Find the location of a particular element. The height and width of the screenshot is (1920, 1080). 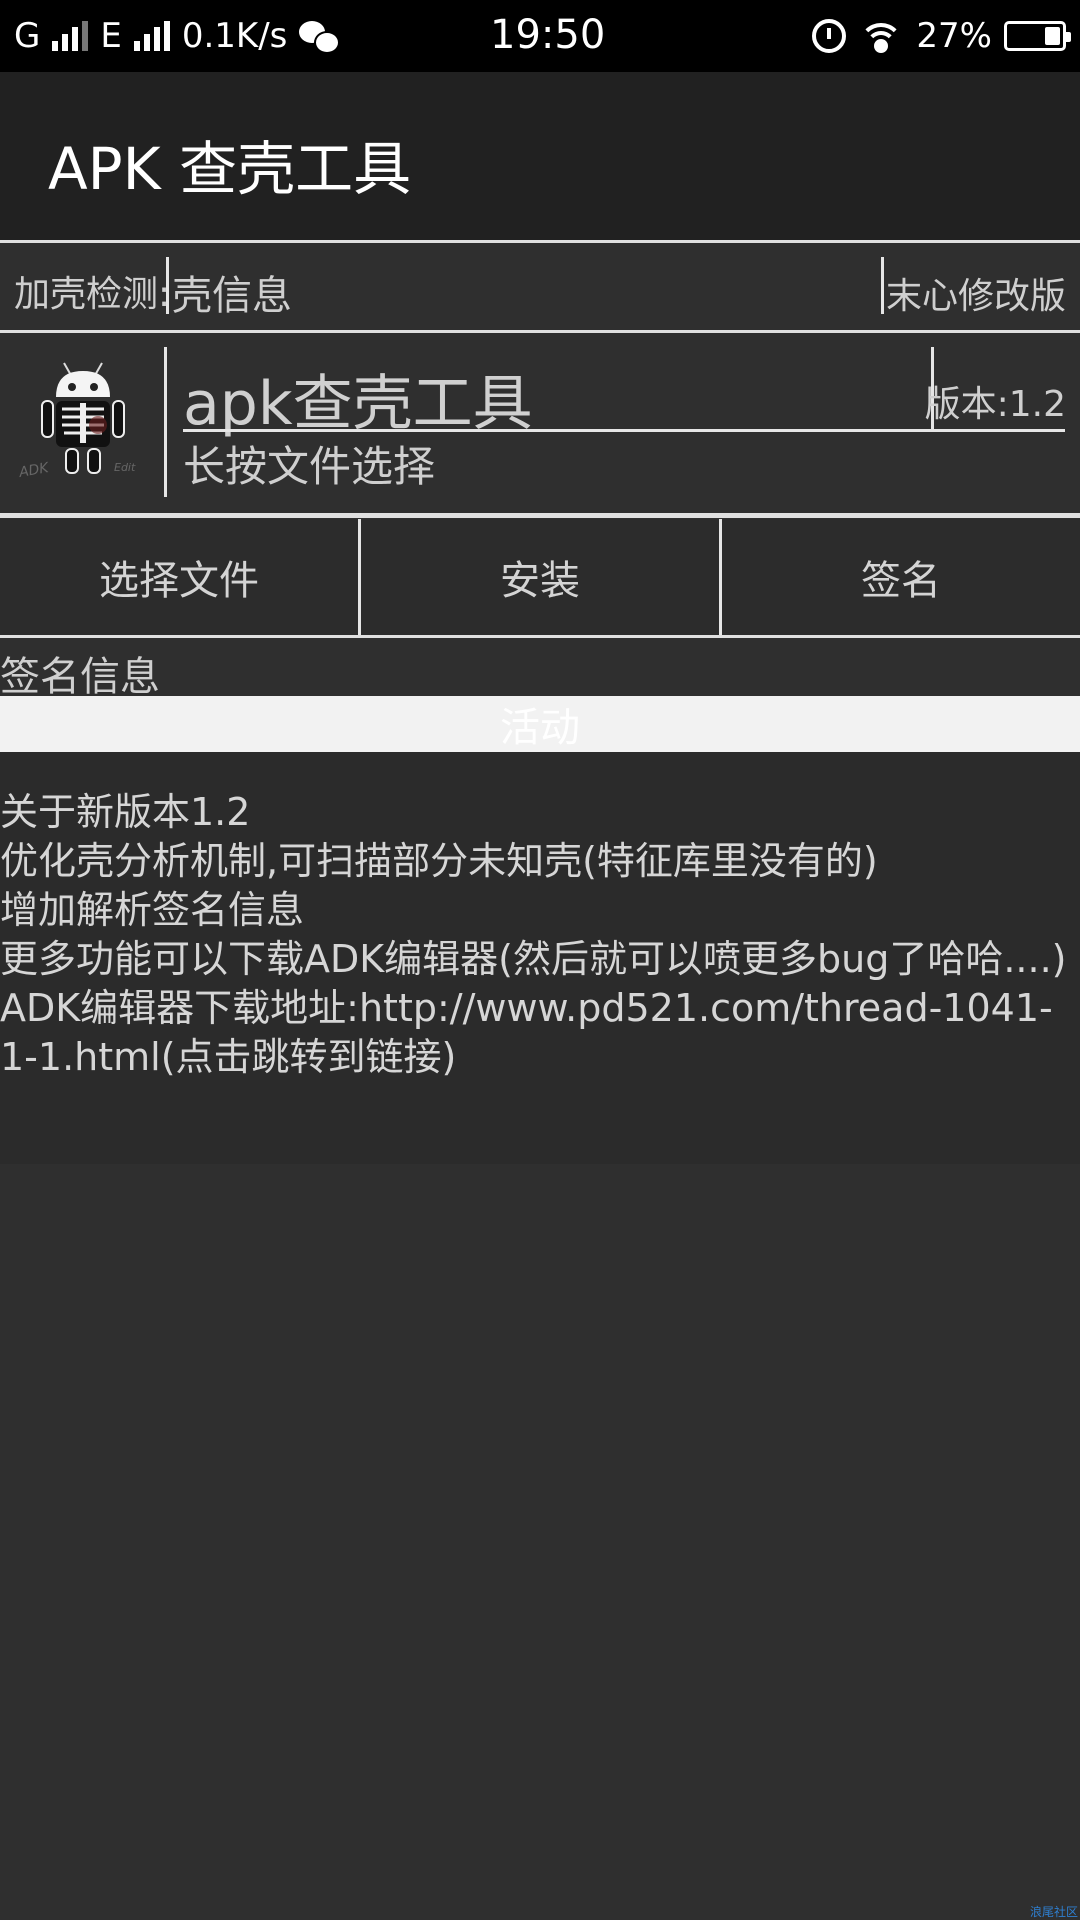

wechat-icon is located at coordinates (320, 36).